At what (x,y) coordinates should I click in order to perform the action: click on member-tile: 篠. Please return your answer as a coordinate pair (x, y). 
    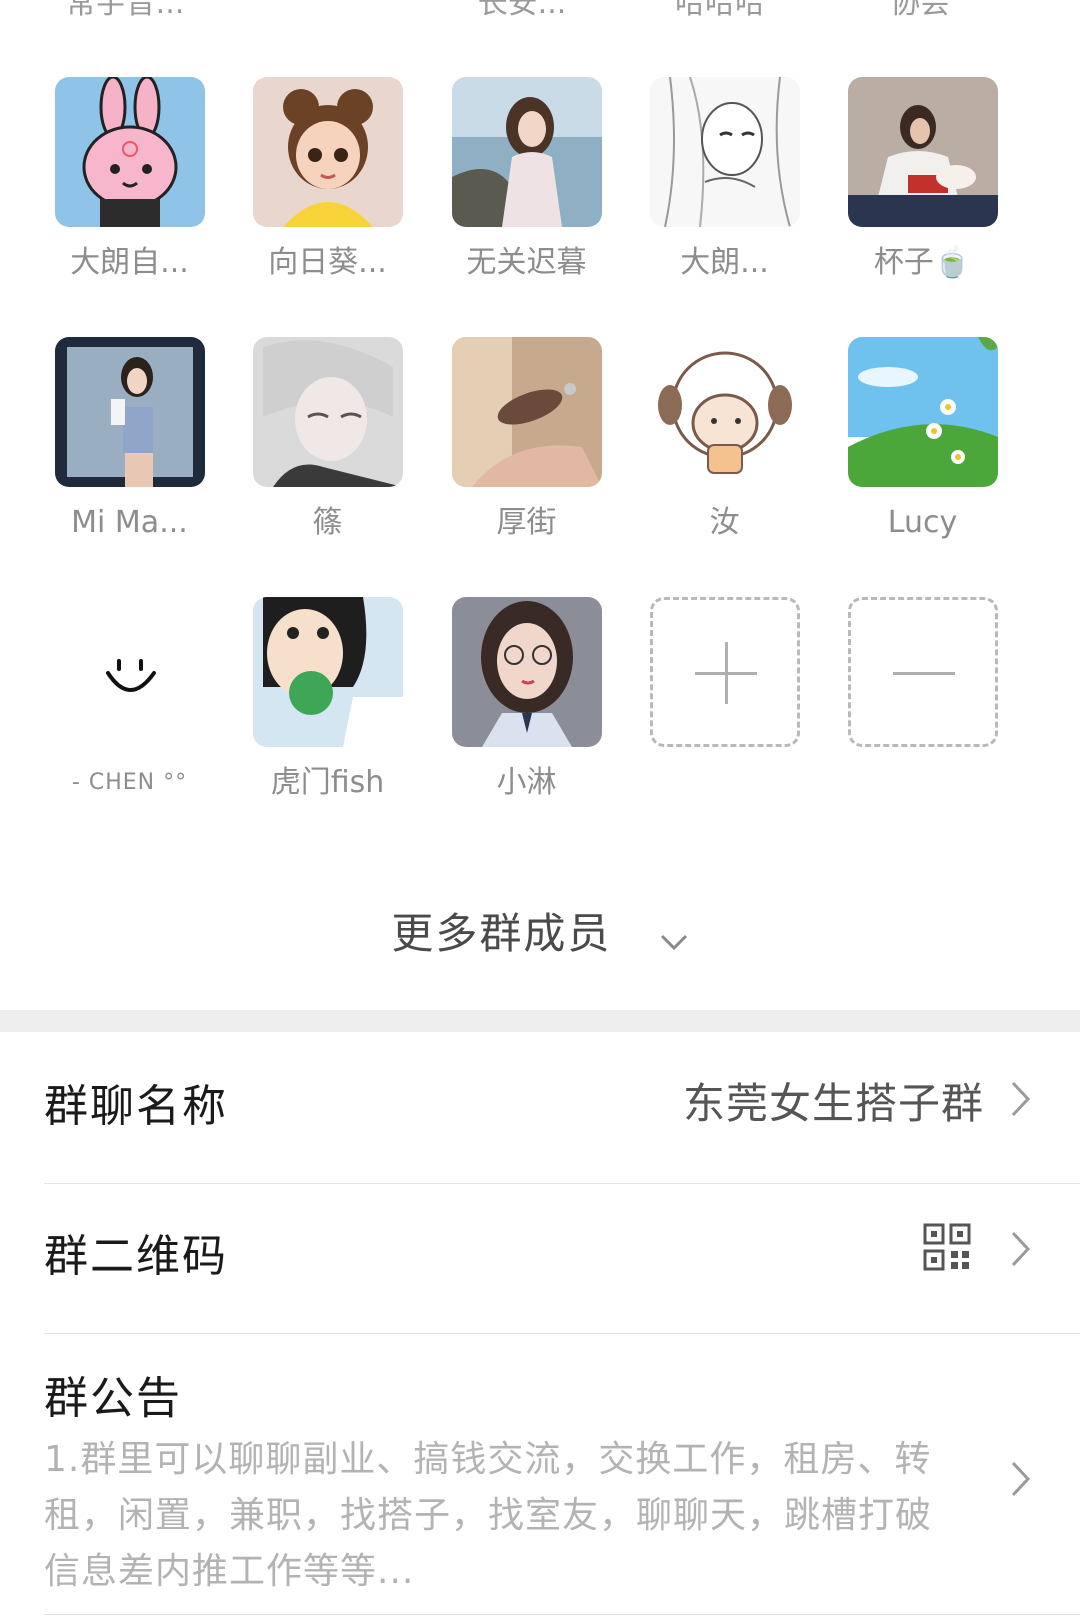
    Looking at the image, I should click on (327, 440).